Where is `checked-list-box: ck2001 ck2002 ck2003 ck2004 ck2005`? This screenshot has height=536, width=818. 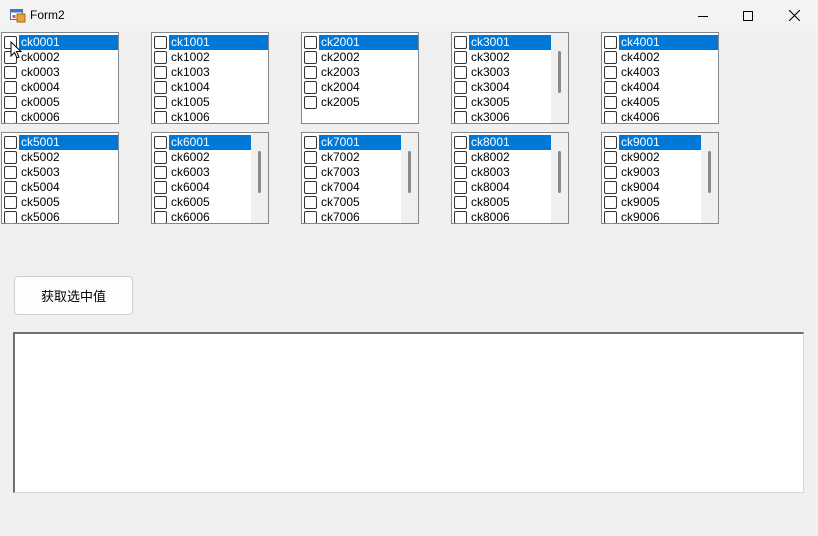 checked-list-box: ck2001 ck2002 ck2003 ck2004 ck2005 is located at coordinates (360, 78).